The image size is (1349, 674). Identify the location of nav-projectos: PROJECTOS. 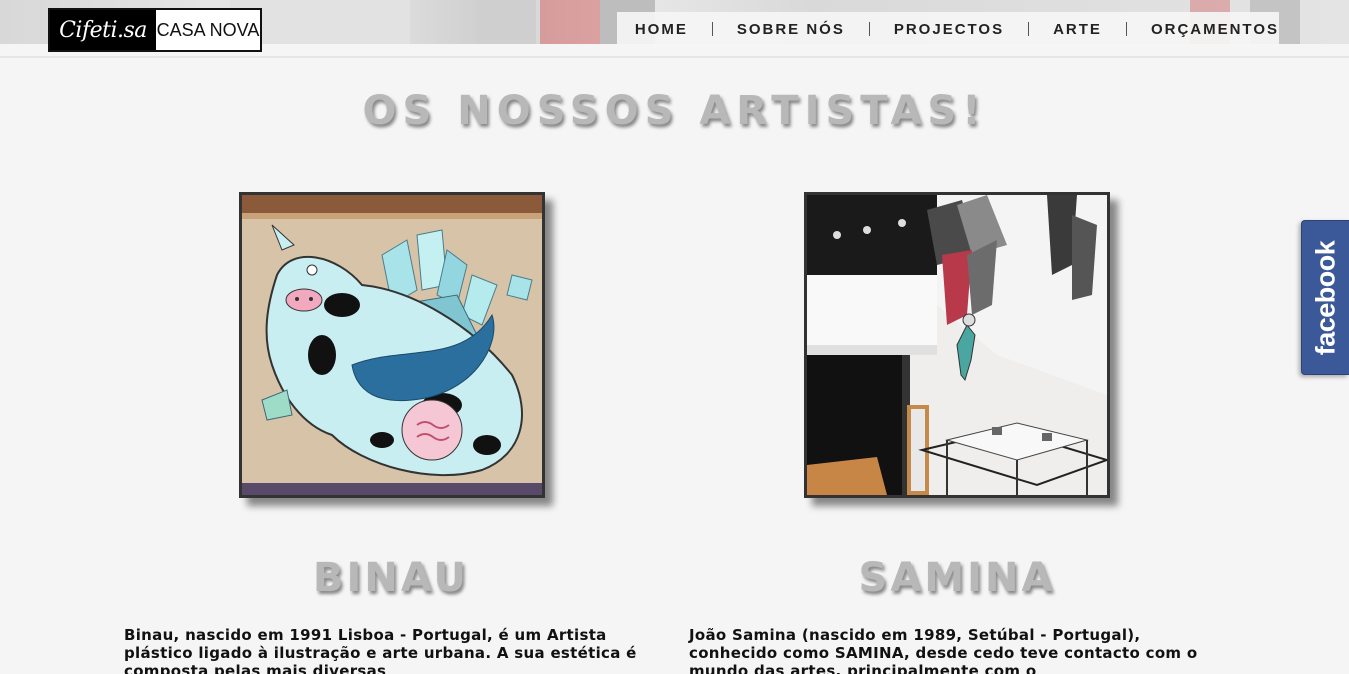
(949, 29).